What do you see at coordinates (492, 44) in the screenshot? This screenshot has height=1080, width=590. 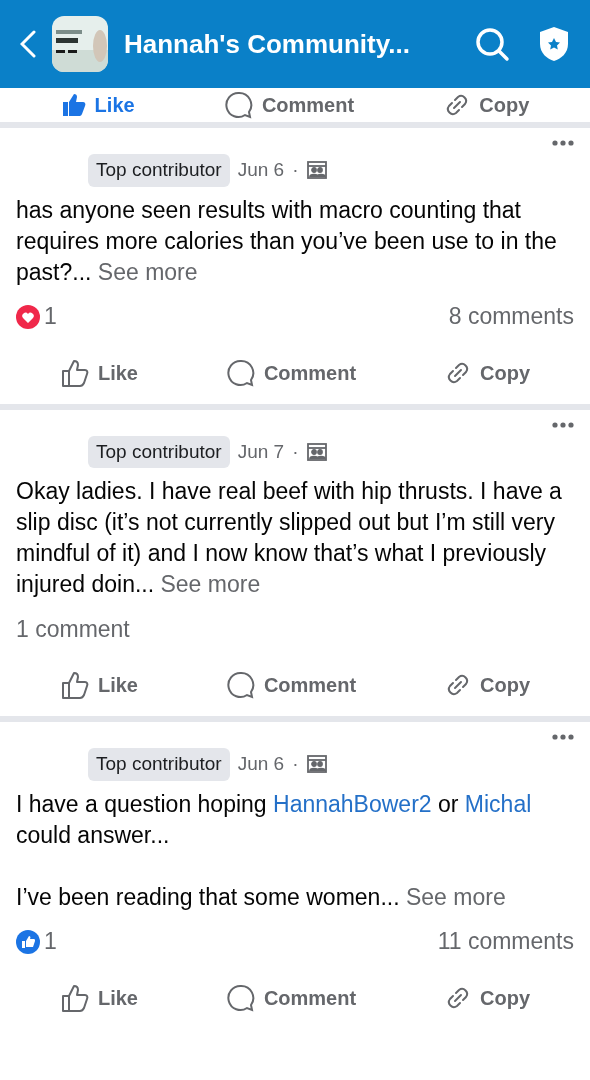 I see `search-icon` at bounding box center [492, 44].